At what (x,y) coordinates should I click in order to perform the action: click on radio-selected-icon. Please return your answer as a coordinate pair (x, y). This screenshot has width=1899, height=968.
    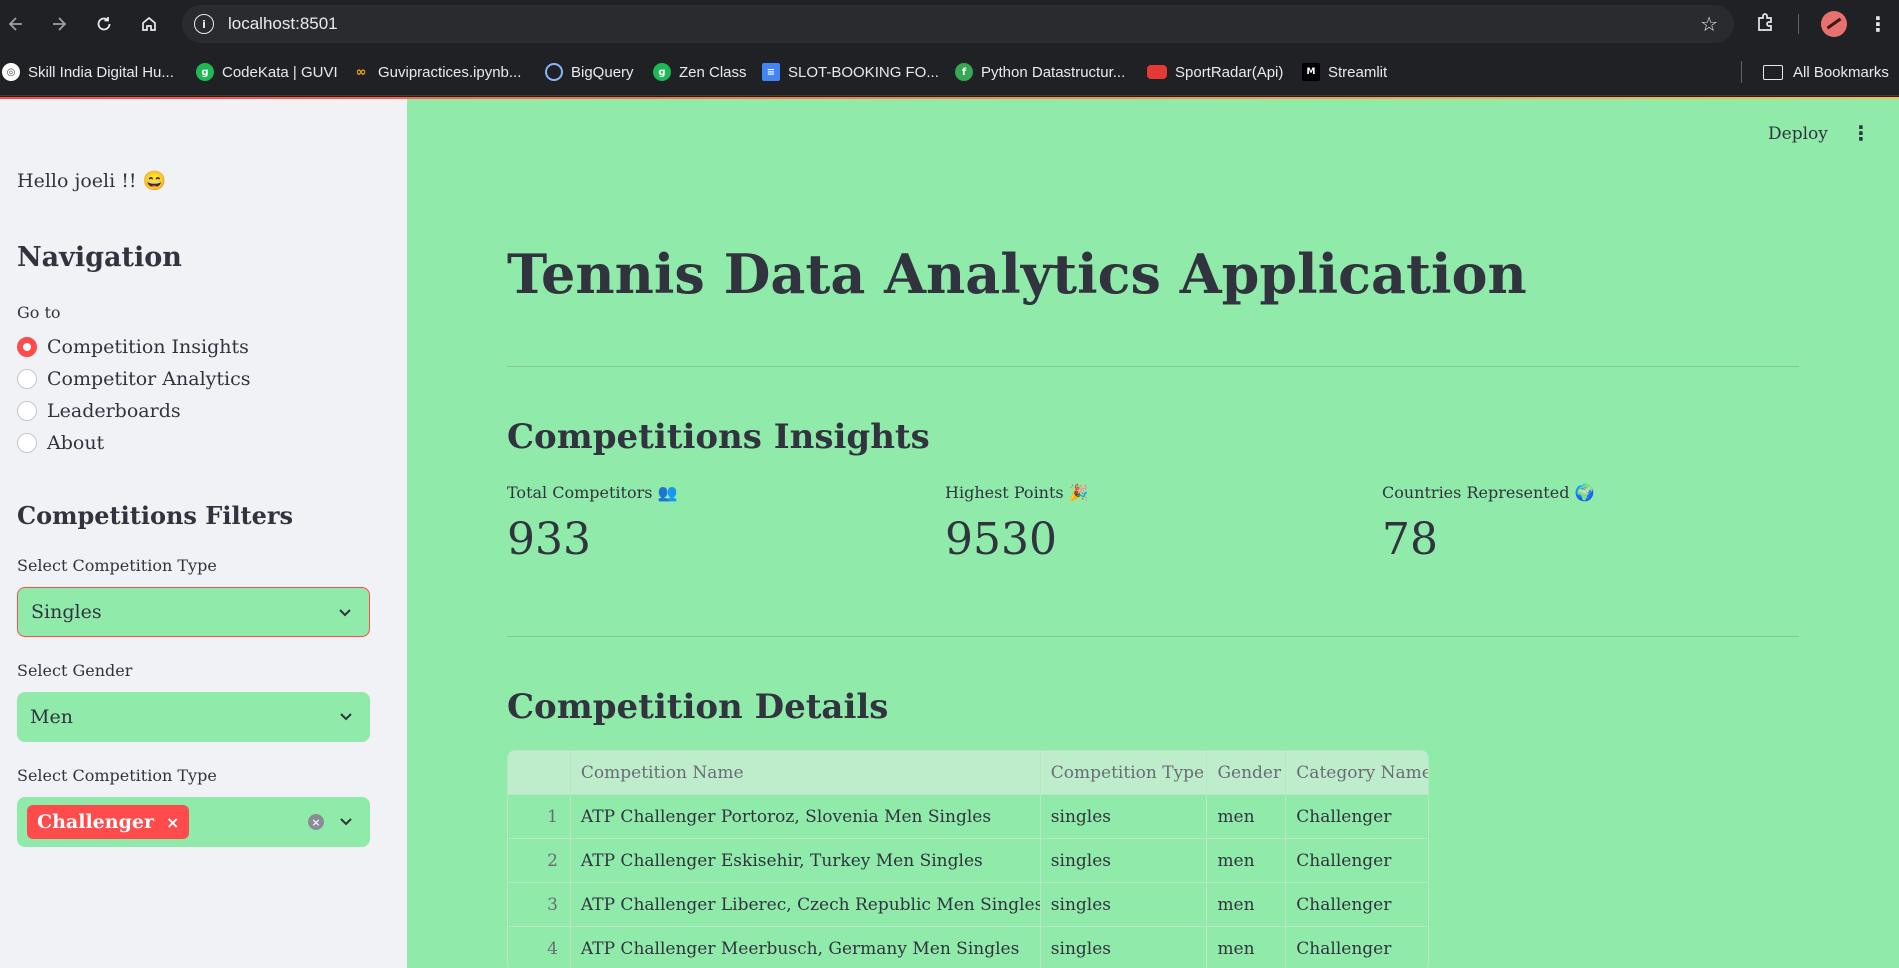
    Looking at the image, I should click on (27, 347).